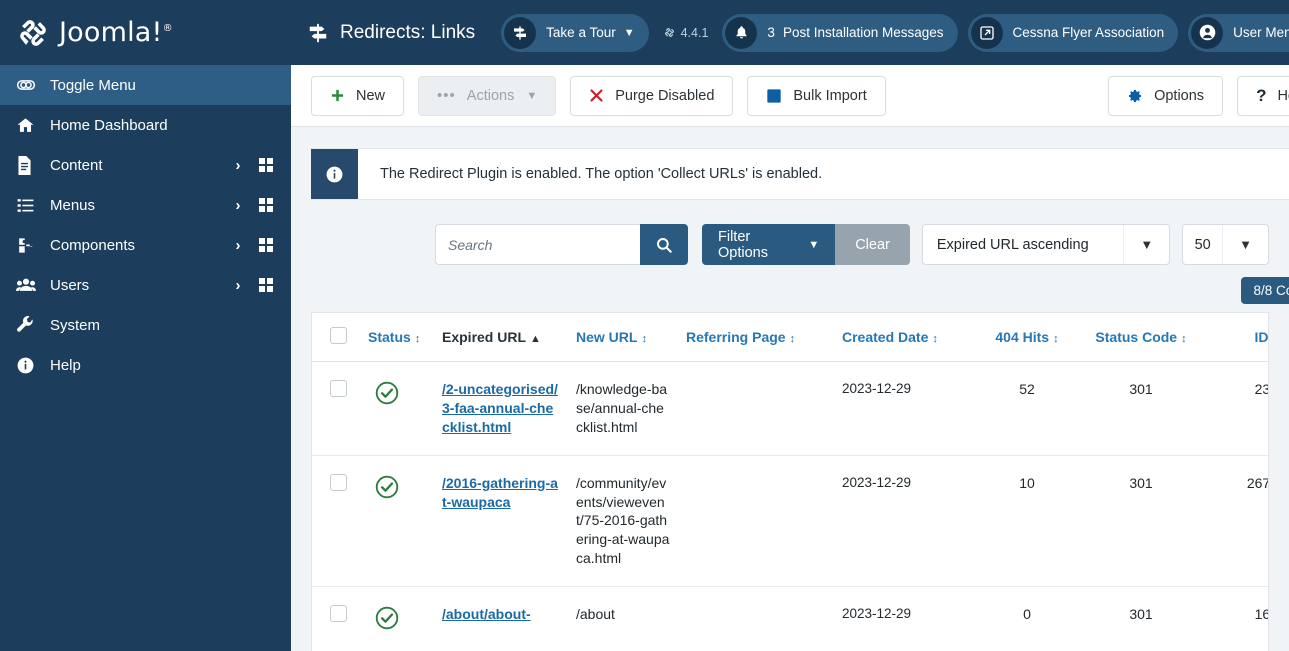 This screenshot has width=1289, height=651. What do you see at coordinates (1265, 290) in the screenshot?
I see `columns-toggle-badge: 8/8 Colum` at bounding box center [1265, 290].